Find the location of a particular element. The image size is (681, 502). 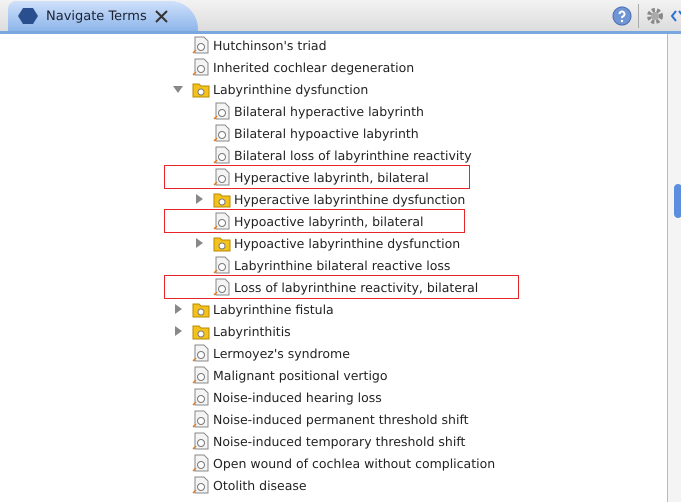

tree-item: Inherited cochlear degeneration is located at coordinates (313, 67).